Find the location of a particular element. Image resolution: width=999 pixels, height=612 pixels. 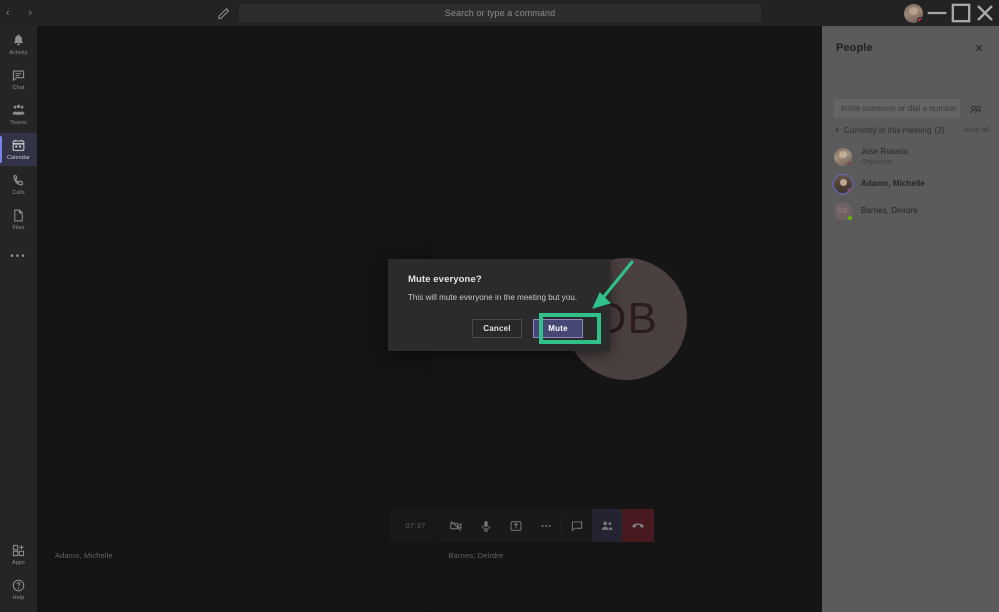

invite-placeholder: Invite someone or dial a number is located at coordinates (899, 108).